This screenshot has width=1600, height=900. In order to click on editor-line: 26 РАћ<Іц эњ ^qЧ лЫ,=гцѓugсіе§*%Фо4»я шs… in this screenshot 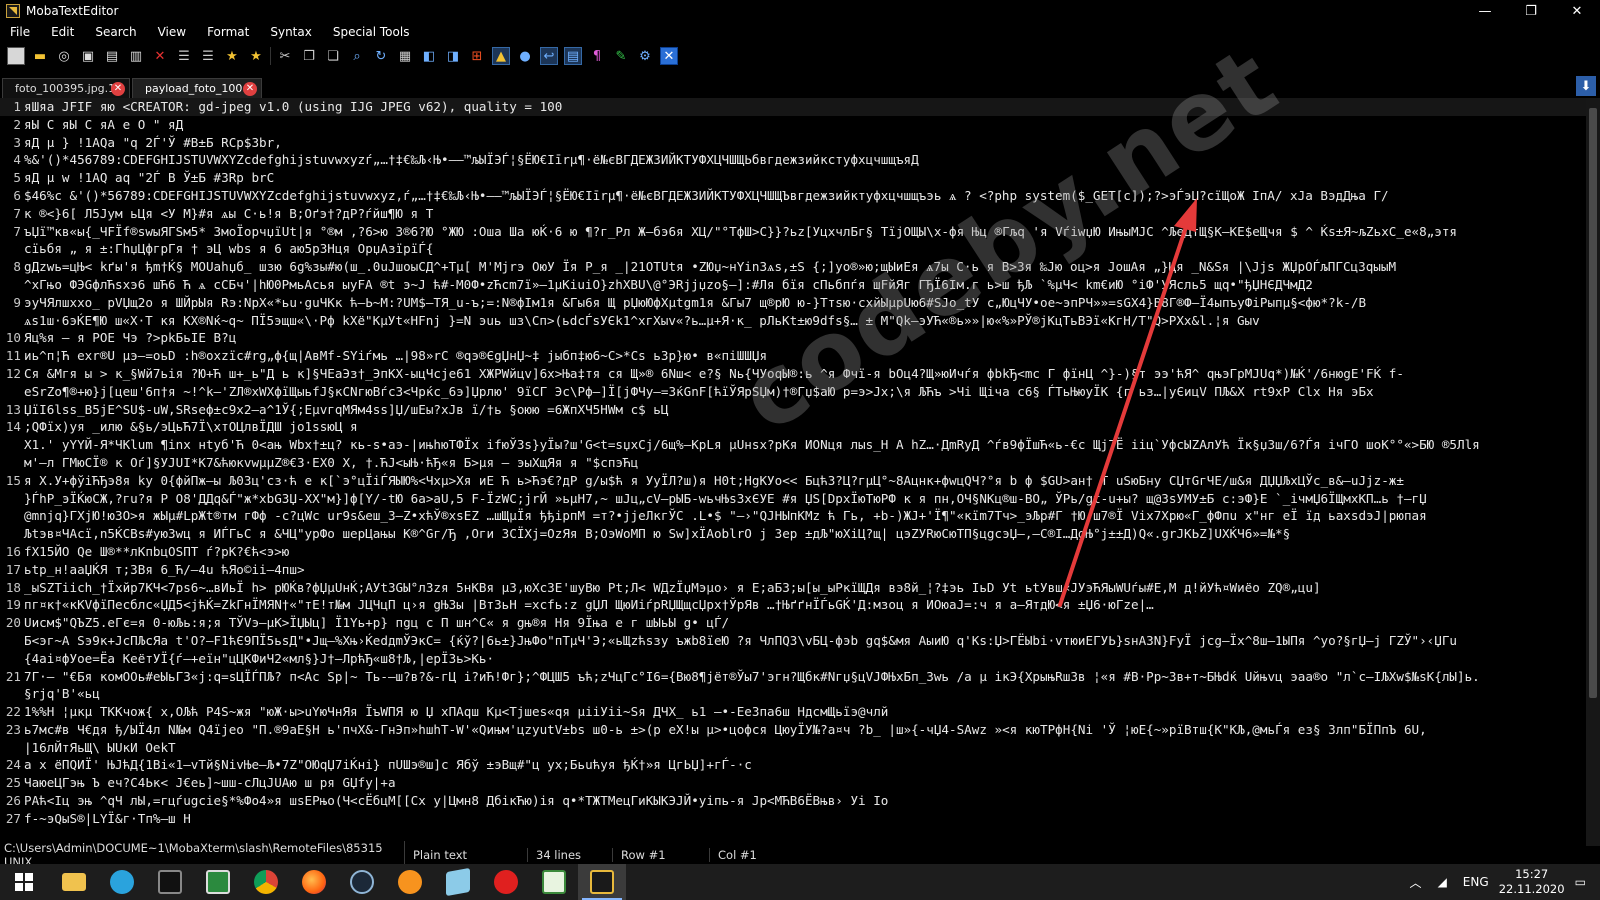, I will do `click(793, 801)`.